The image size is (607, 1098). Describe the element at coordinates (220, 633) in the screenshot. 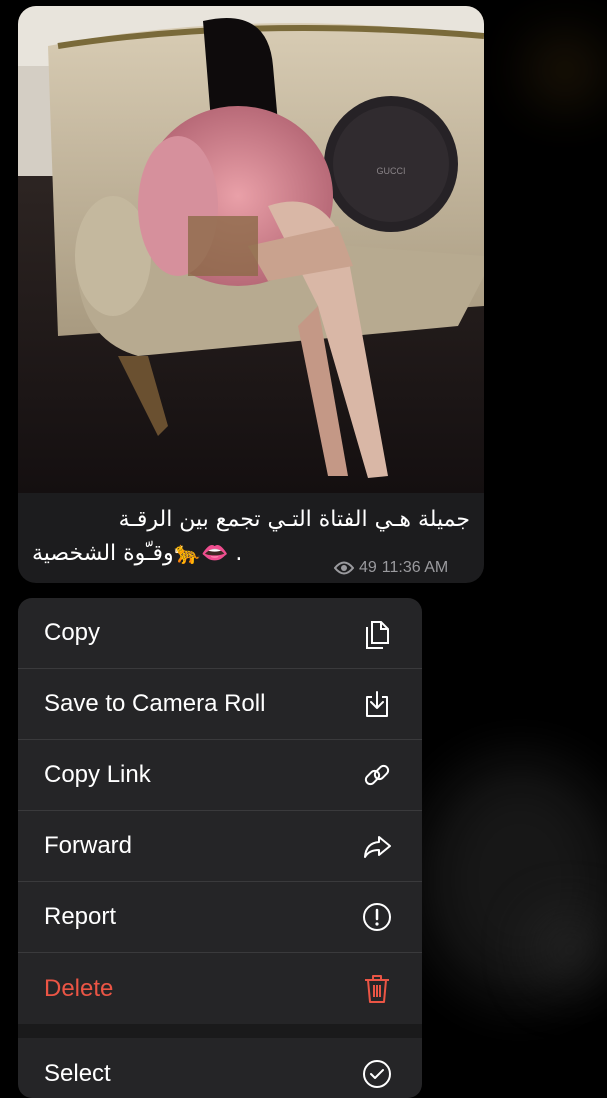

I see `menu-item-copy: Copy` at that location.